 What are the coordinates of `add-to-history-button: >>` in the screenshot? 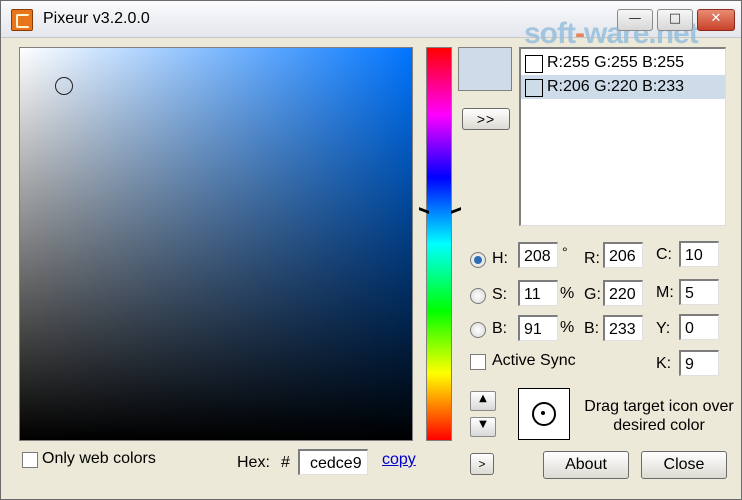 It's located at (486, 119).